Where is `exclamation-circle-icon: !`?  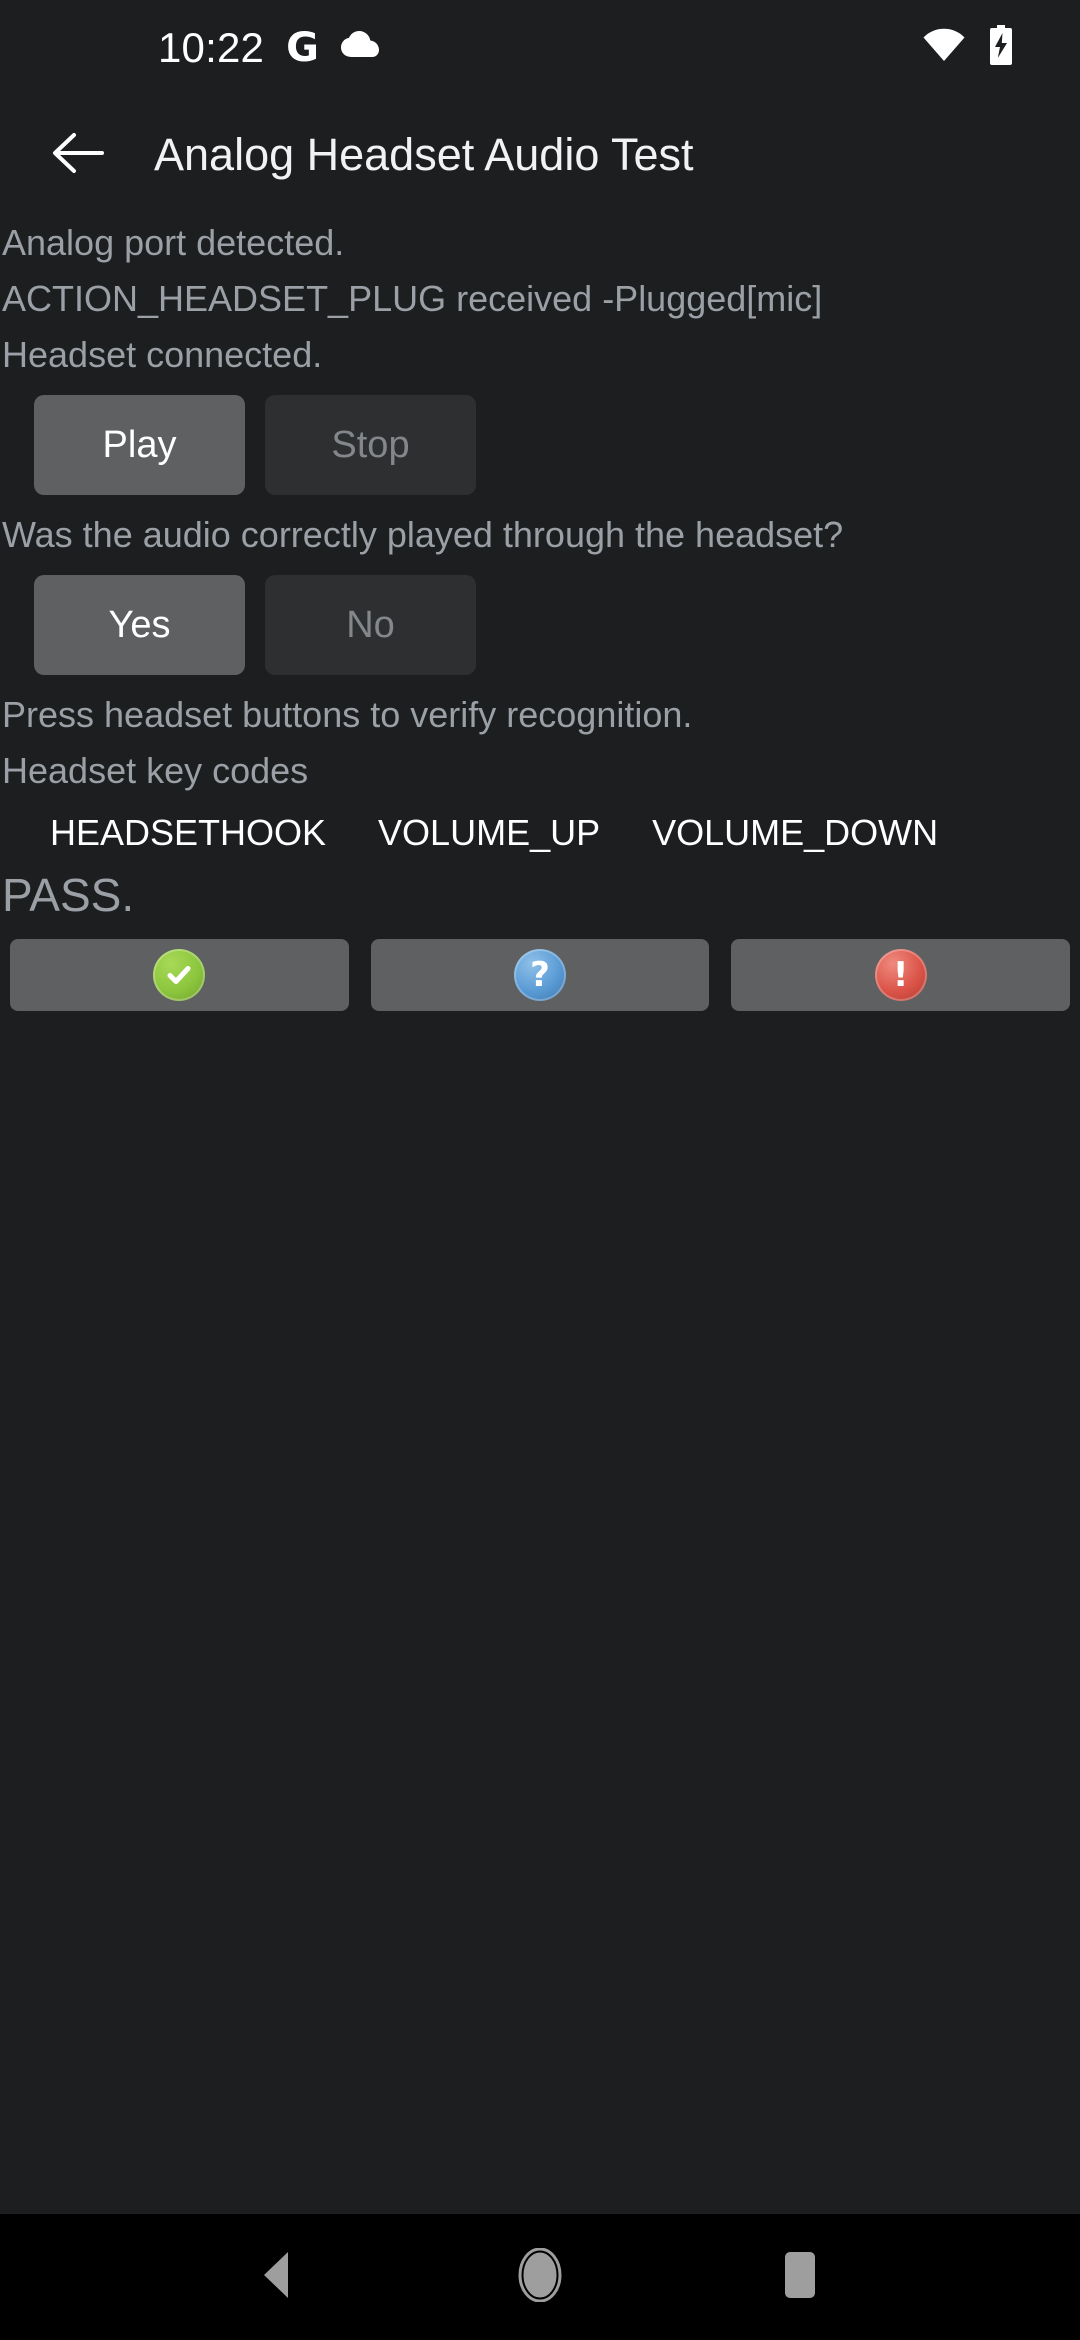 exclamation-circle-icon: ! is located at coordinates (900, 975).